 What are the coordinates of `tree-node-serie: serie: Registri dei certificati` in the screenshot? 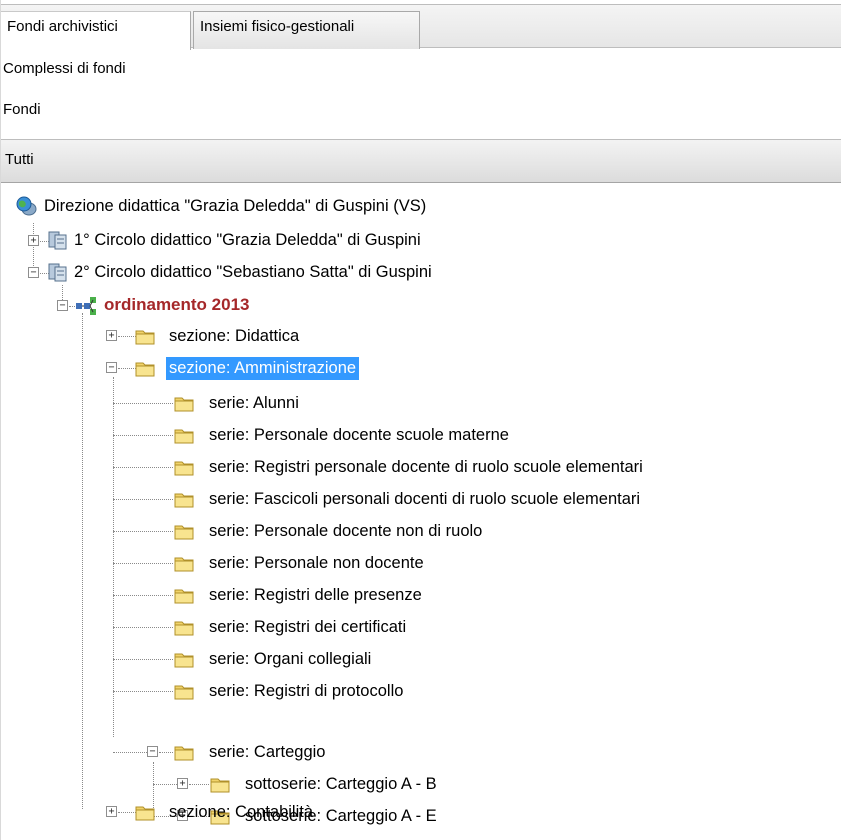 It's located at (307, 627).